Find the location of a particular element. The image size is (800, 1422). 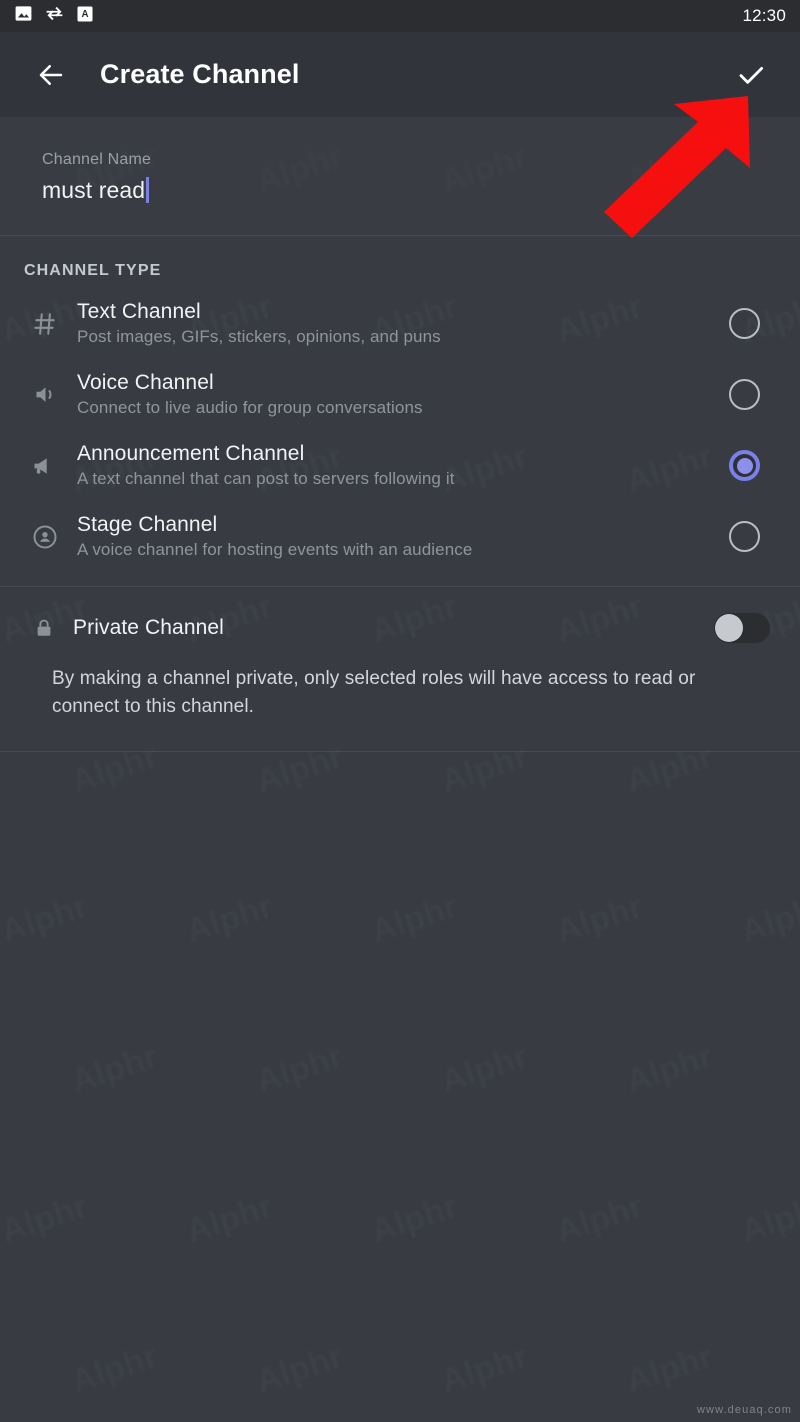

back-arrow-icon is located at coordinates (51, 74).